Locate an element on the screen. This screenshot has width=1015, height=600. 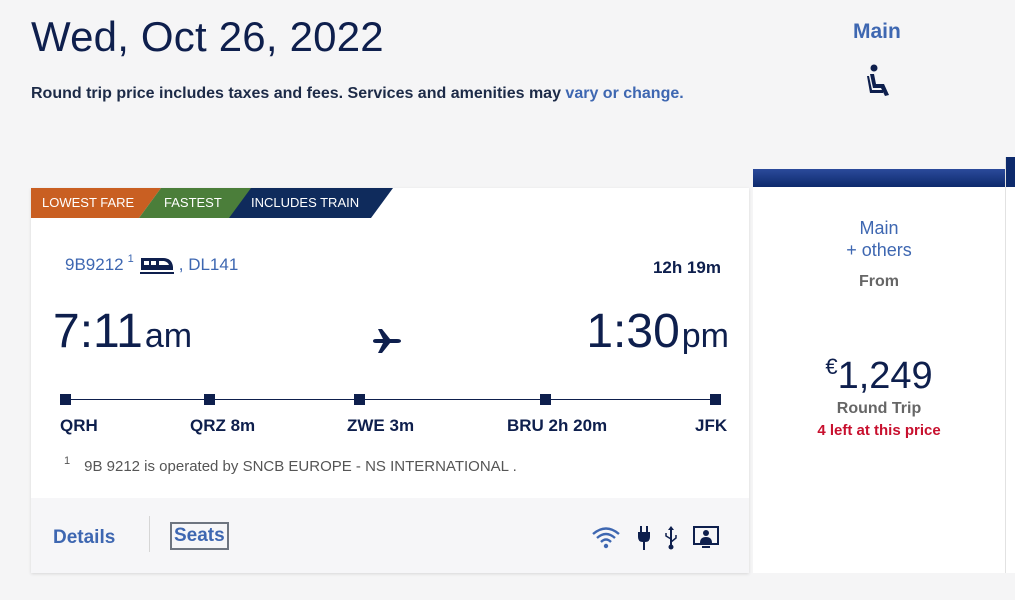
page-title: Wed, Oct 26, 2022 is located at coordinates (207, 36).